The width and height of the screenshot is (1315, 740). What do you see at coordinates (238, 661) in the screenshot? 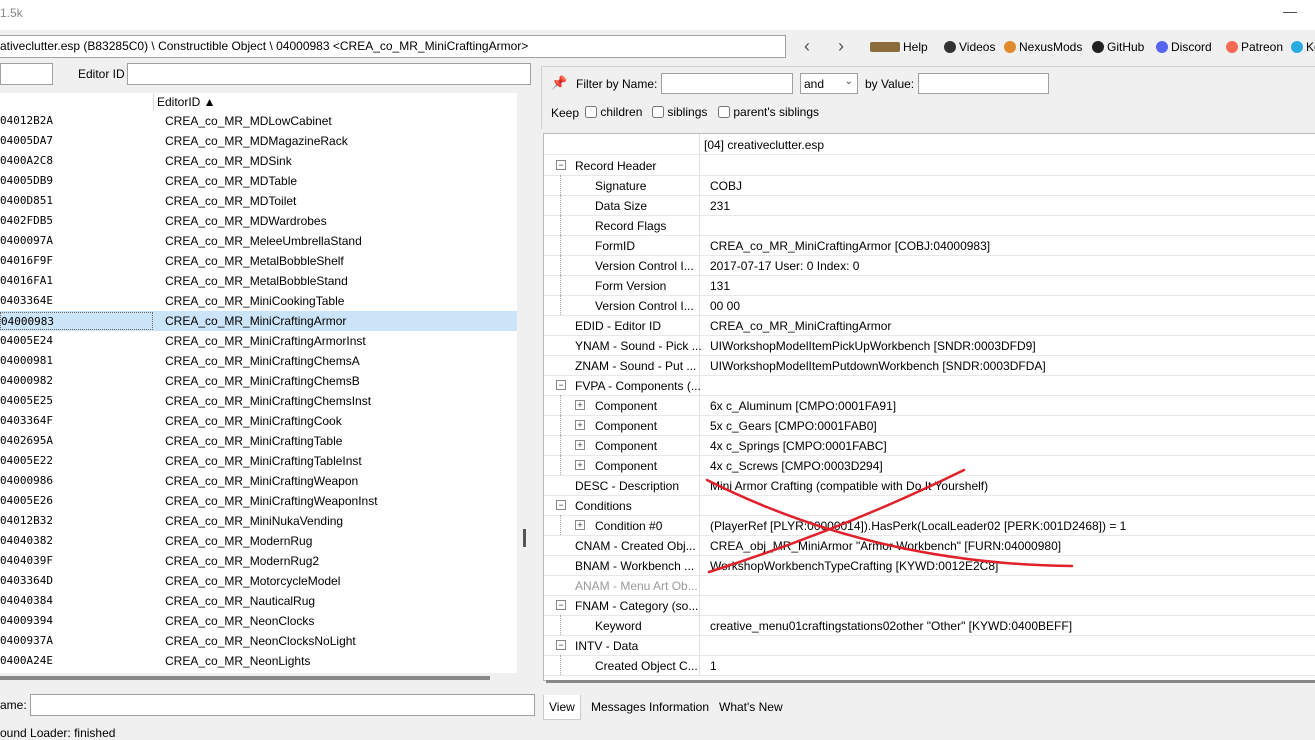
I see `editorid-cell: CREA_co_MR_NeonLights` at bounding box center [238, 661].